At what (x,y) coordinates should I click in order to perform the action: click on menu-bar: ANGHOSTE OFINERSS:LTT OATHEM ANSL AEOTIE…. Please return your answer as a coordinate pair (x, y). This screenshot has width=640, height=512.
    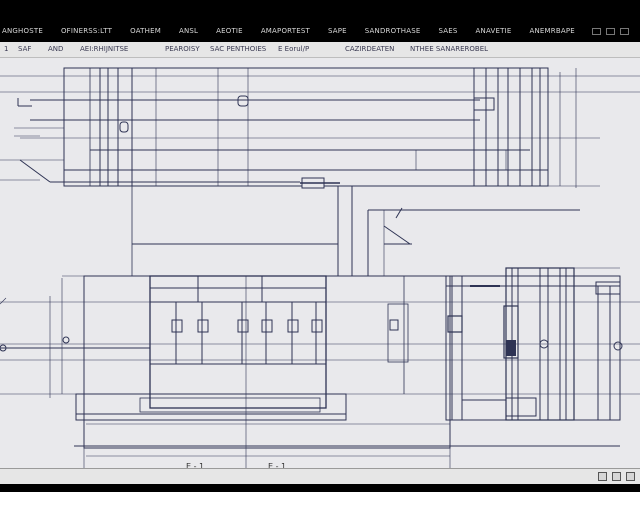
    Looking at the image, I should click on (320, 21).